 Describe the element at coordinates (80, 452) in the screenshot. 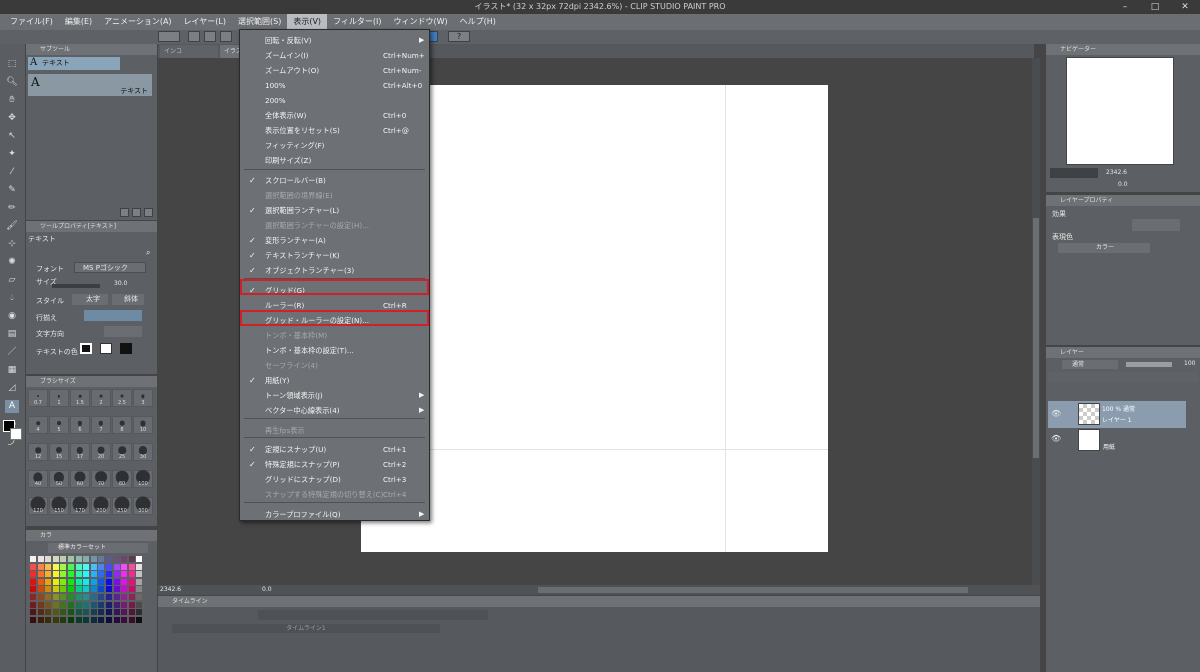

I see `brush-size-cell: 17` at that location.